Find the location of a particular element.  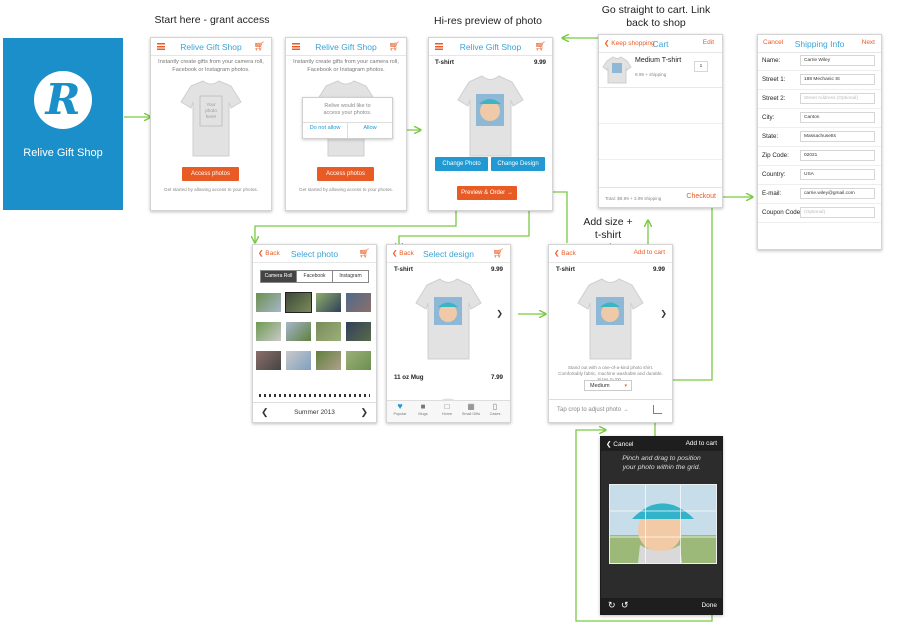

add-to-cart-button: Add to cart is located at coordinates (701, 443).